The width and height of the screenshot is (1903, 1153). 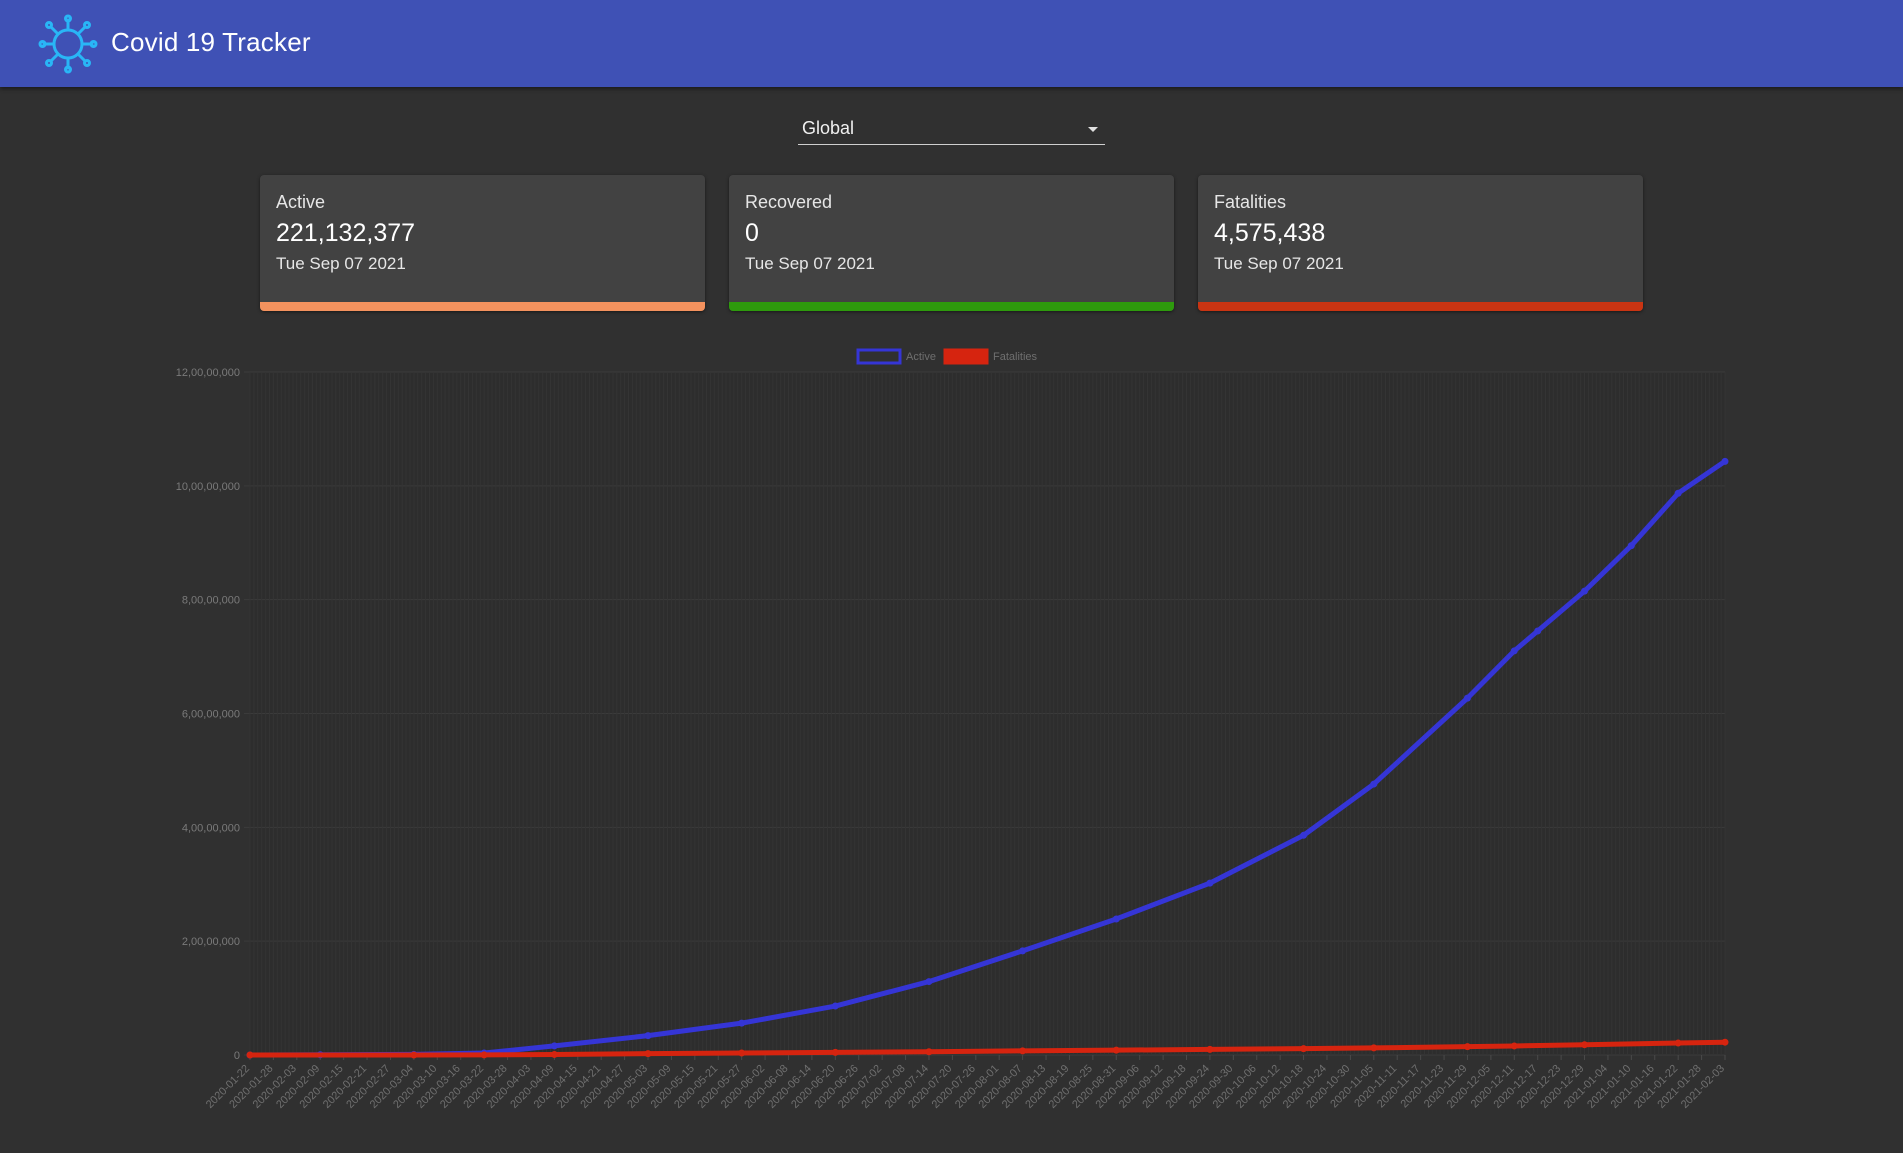 What do you see at coordinates (879, 356) in the screenshot?
I see `active-legend-swatch` at bounding box center [879, 356].